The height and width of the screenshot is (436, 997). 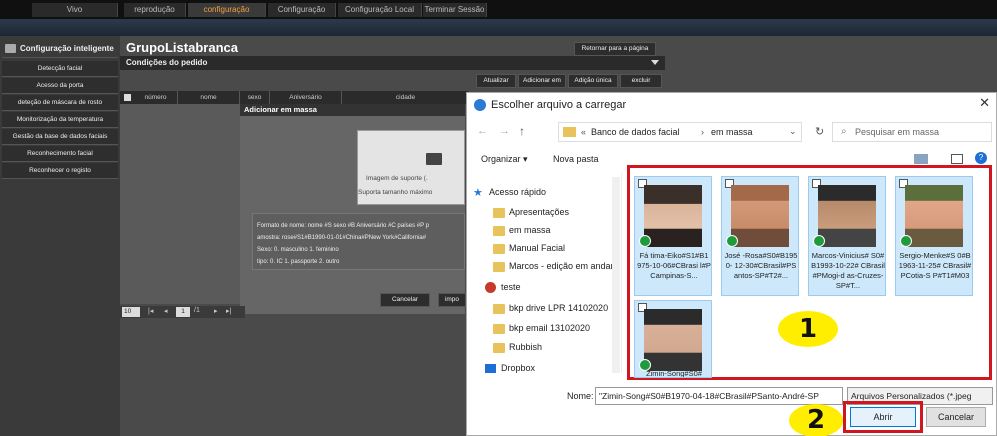 I want to click on next-page-icon: ▸, so click(x=216, y=311).